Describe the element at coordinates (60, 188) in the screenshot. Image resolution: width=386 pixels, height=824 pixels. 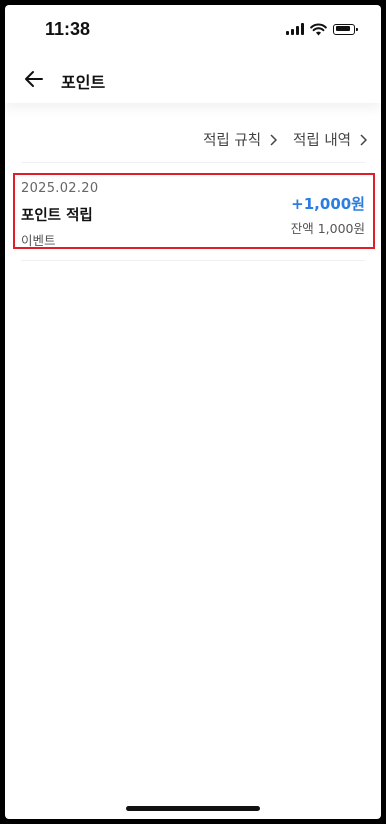
I see `item-date: 2025.02.20` at that location.